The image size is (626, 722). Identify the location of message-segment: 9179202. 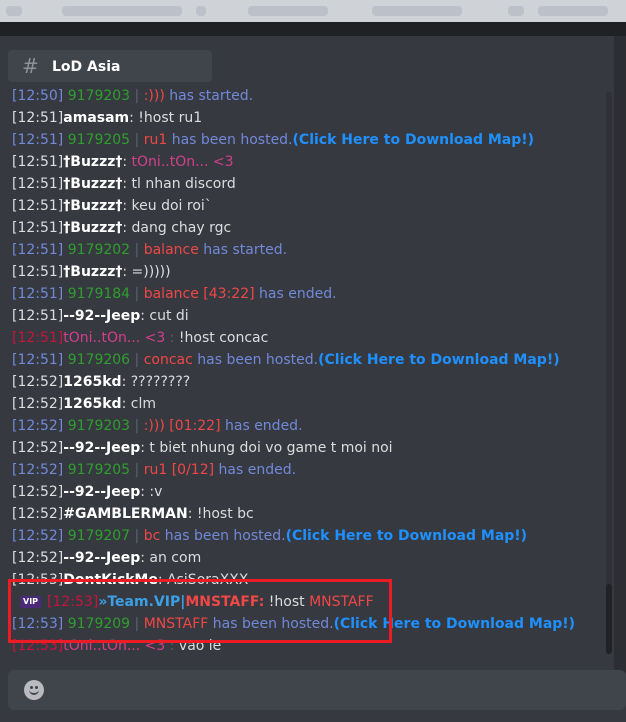
(99, 250).